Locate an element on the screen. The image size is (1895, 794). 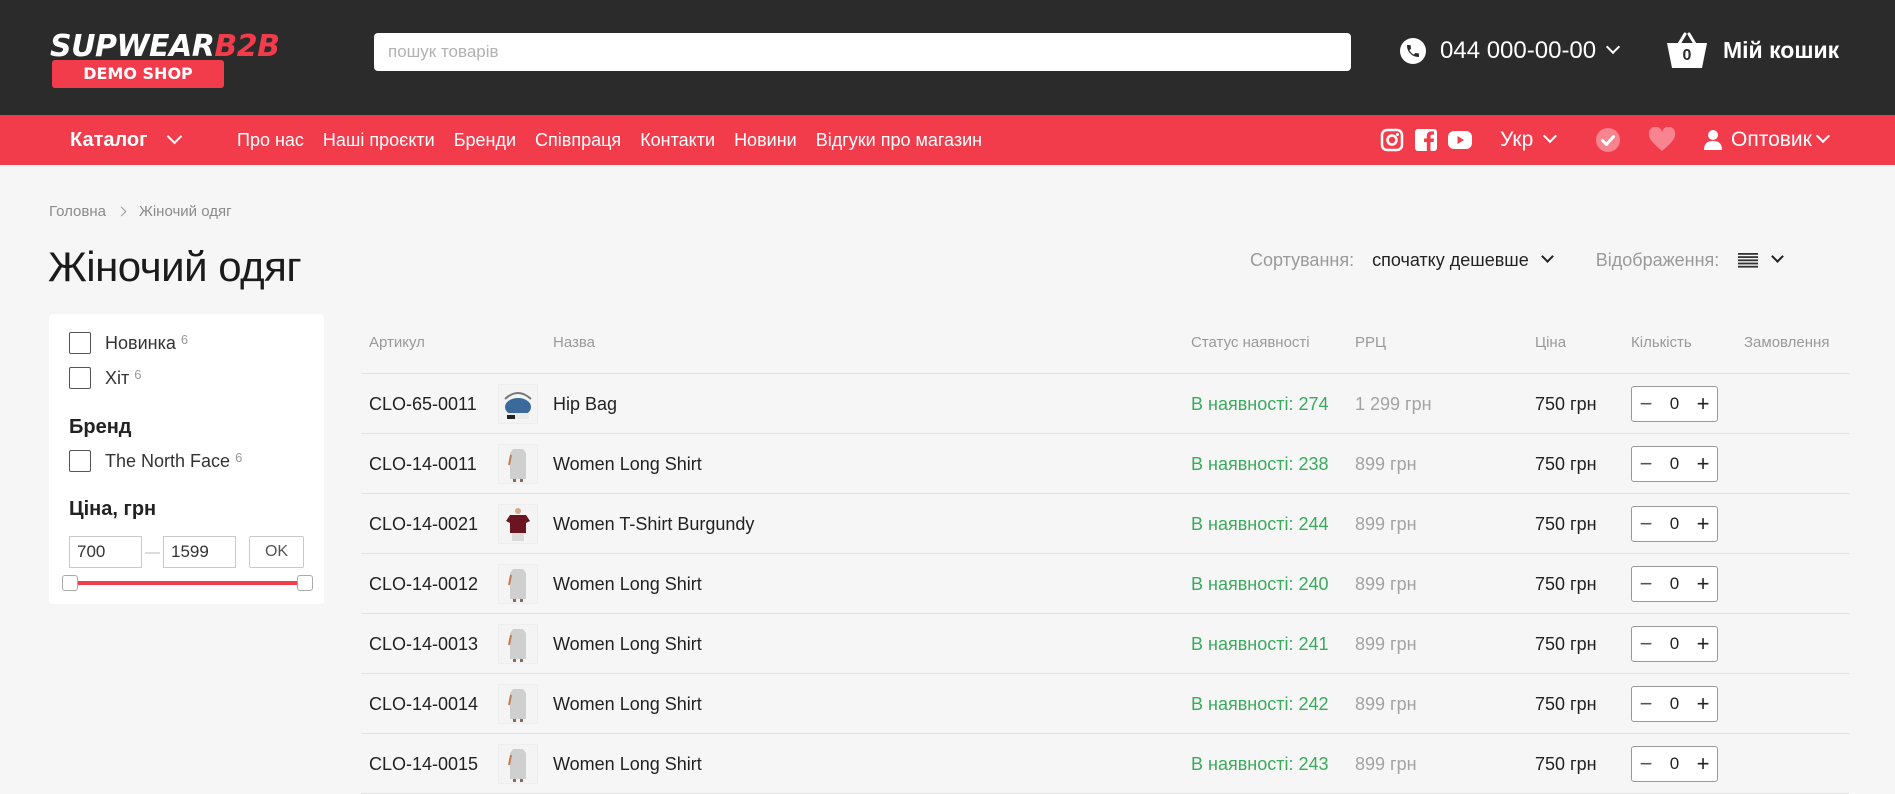
cart-count: 0 is located at coordinates (1687, 55).